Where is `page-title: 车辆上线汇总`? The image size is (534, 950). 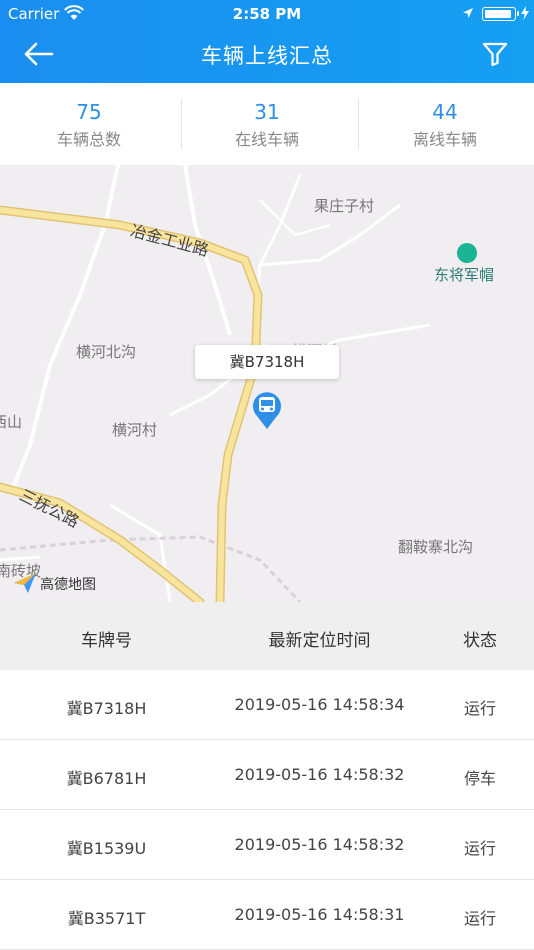 page-title: 车辆上线汇总 is located at coordinates (267, 56).